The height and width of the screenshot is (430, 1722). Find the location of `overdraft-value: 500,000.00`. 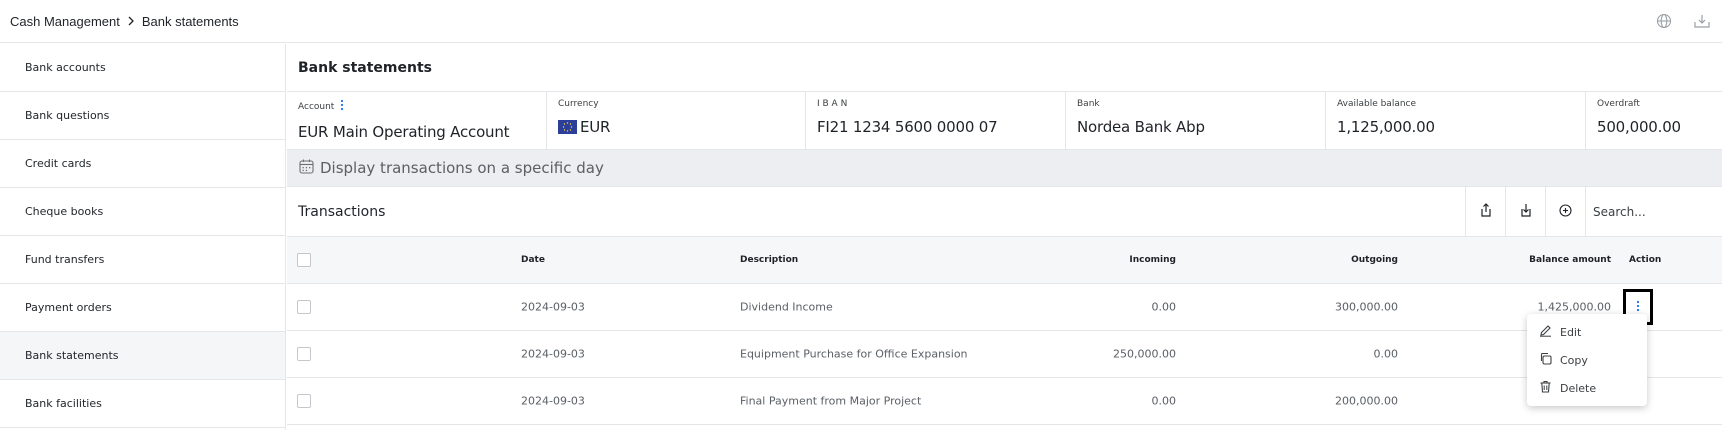

overdraft-value: 500,000.00 is located at coordinates (1639, 127).